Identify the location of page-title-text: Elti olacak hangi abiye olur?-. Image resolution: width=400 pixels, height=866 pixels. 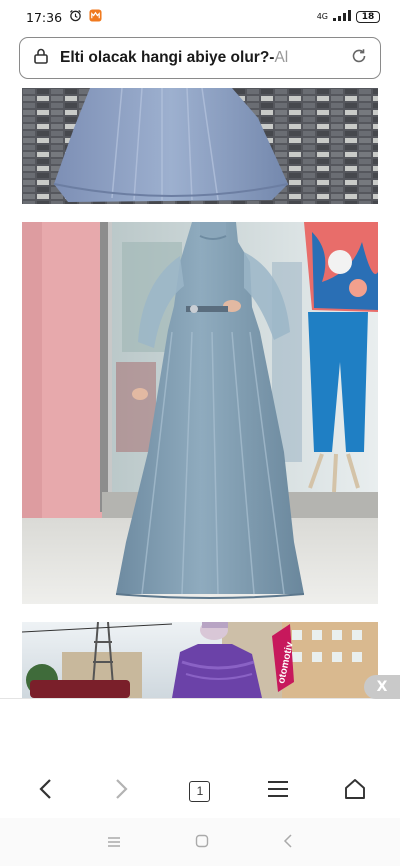
(167, 57).